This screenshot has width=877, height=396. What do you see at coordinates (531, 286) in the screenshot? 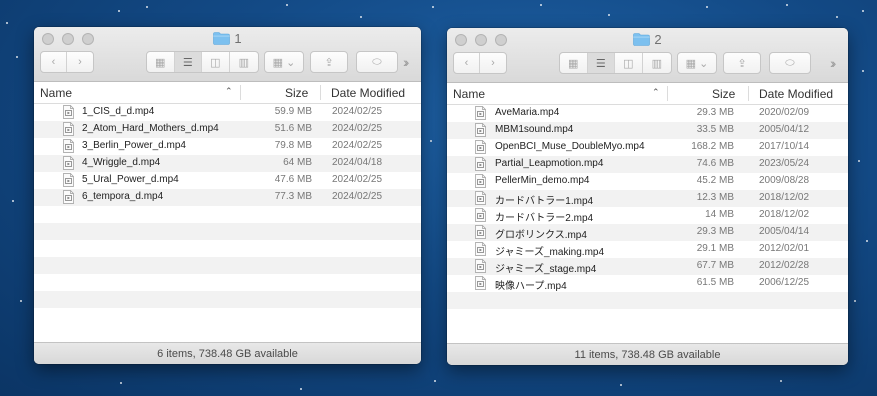
I see `file-name: 映像ハープ.mp4` at bounding box center [531, 286].